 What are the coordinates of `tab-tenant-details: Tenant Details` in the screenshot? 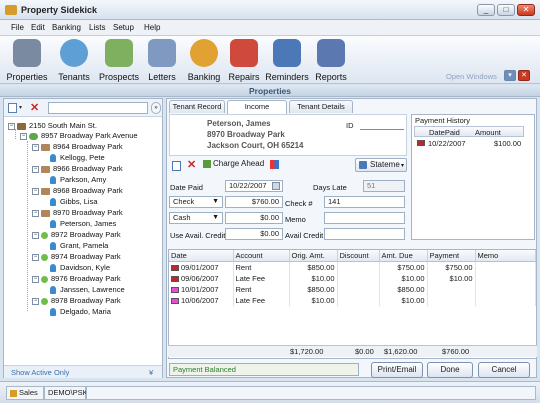 It's located at (321, 106).